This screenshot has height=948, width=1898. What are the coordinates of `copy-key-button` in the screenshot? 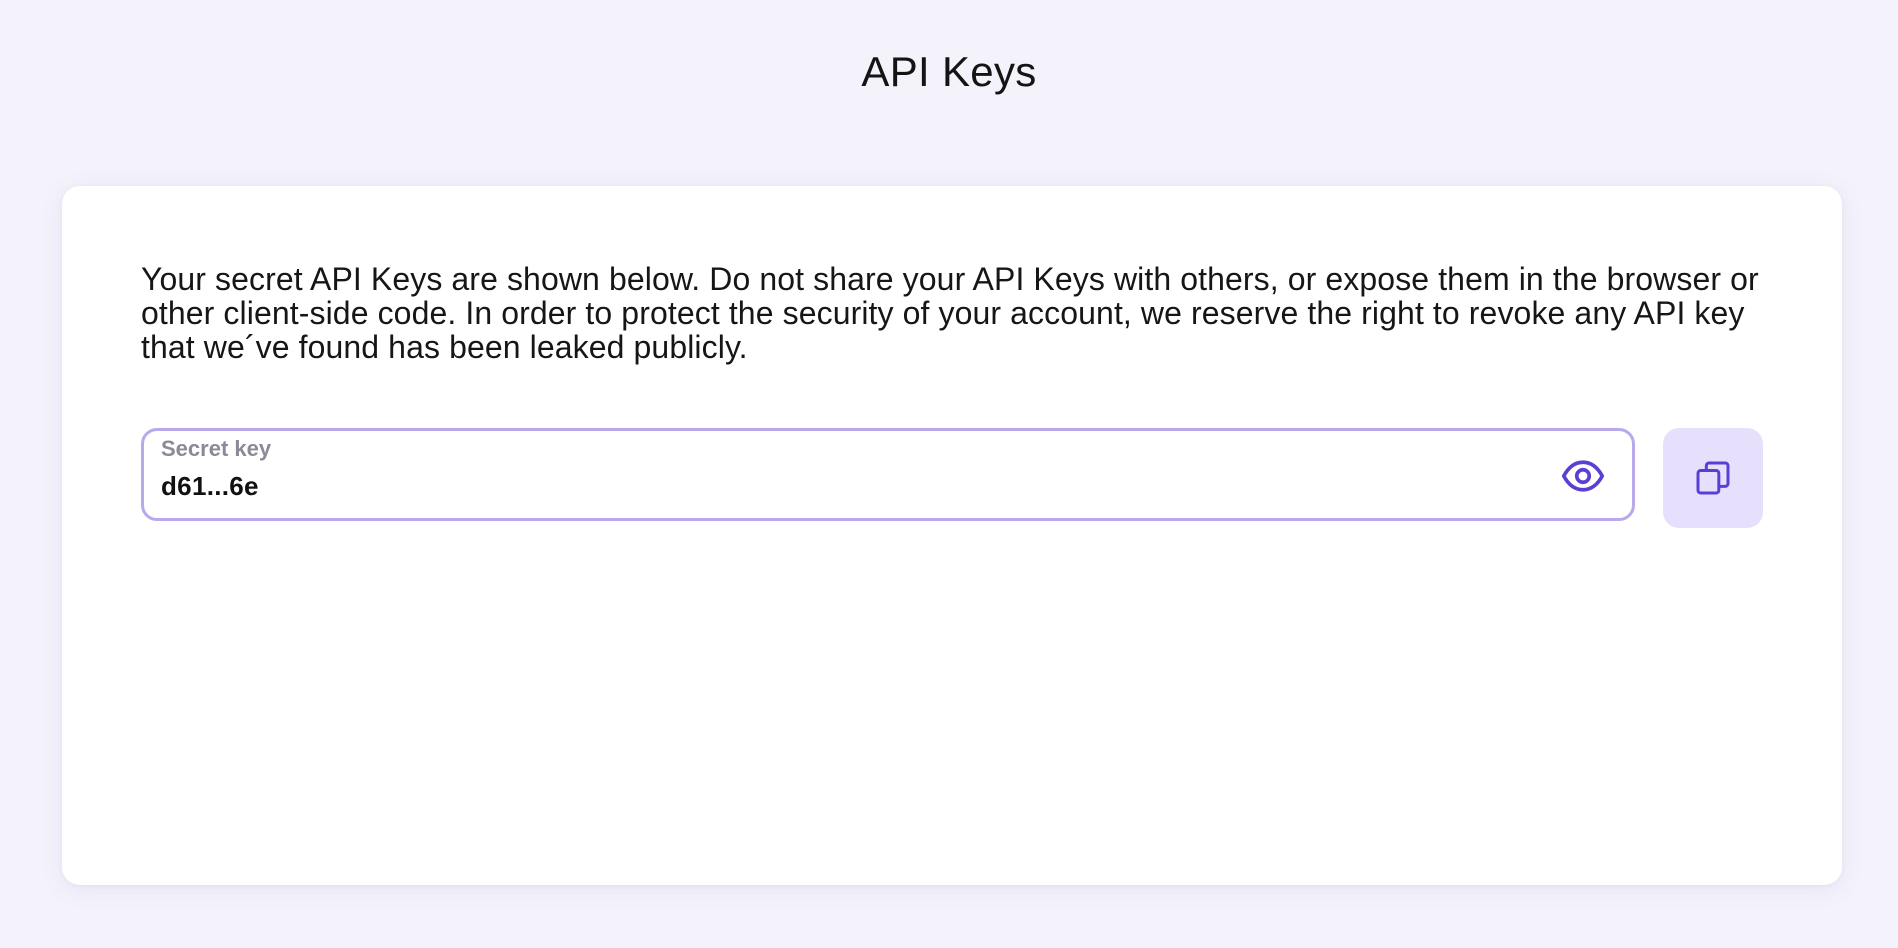 It's located at (1713, 478).